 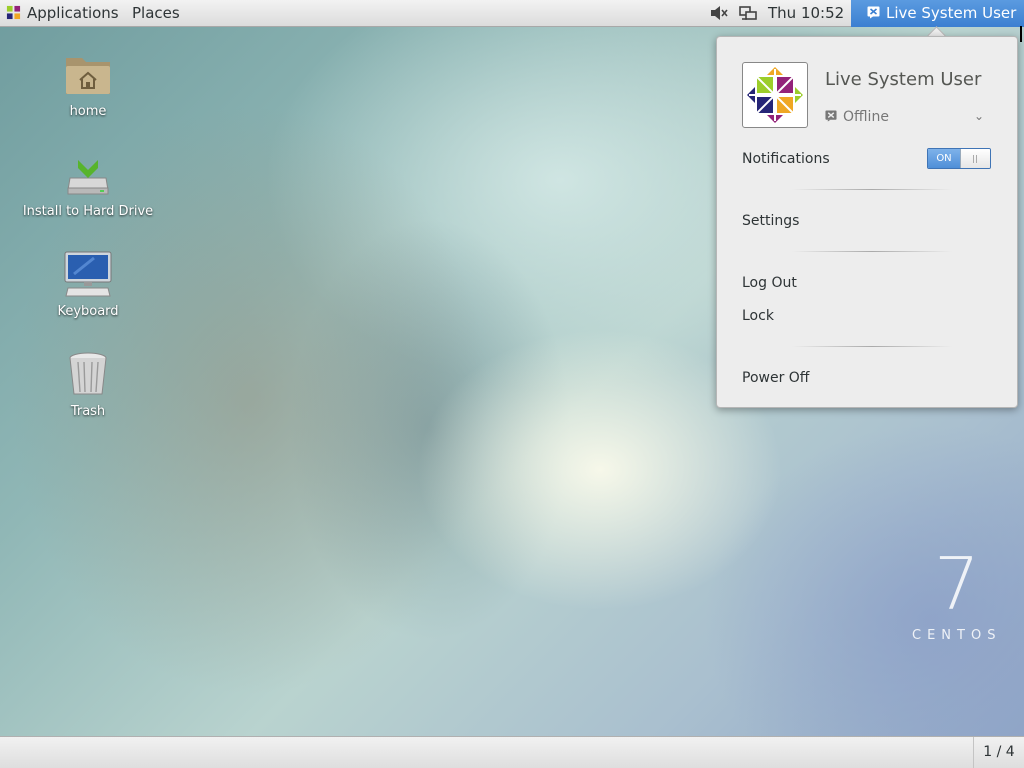 What do you see at coordinates (951, 13) in the screenshot?
I see `user-menu-label: Live System User` at bounding box center [951, 13].